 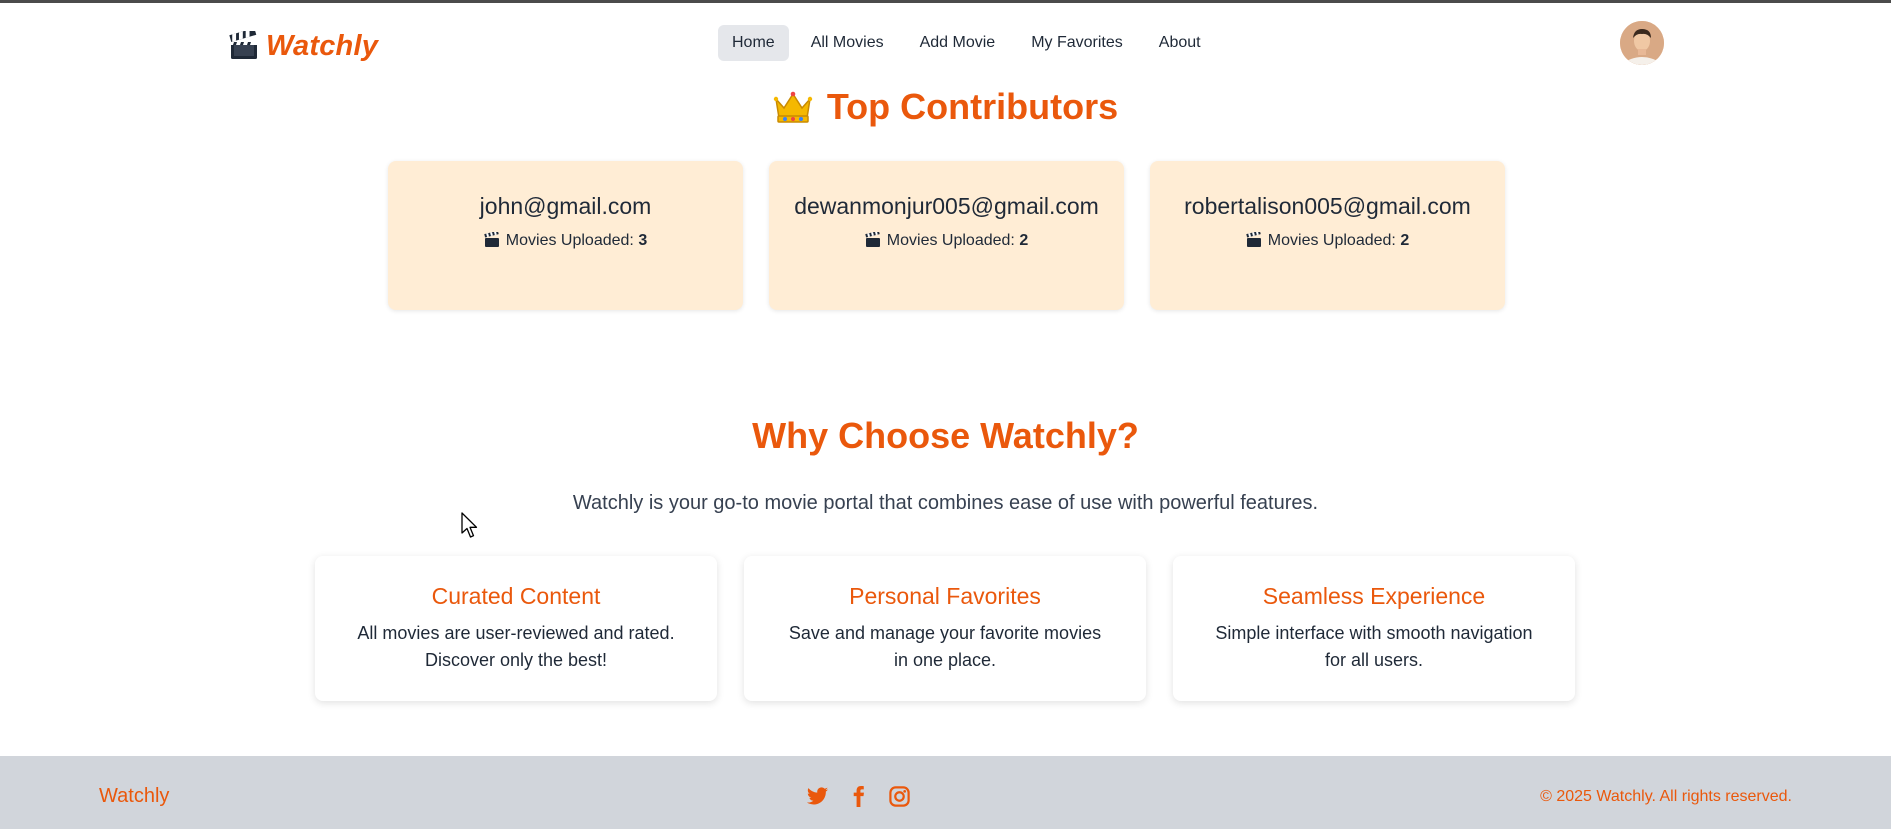 I want to click on contributor-card: john@gmail.com Movies Uploaded: 3, so click(x=565, y=235).